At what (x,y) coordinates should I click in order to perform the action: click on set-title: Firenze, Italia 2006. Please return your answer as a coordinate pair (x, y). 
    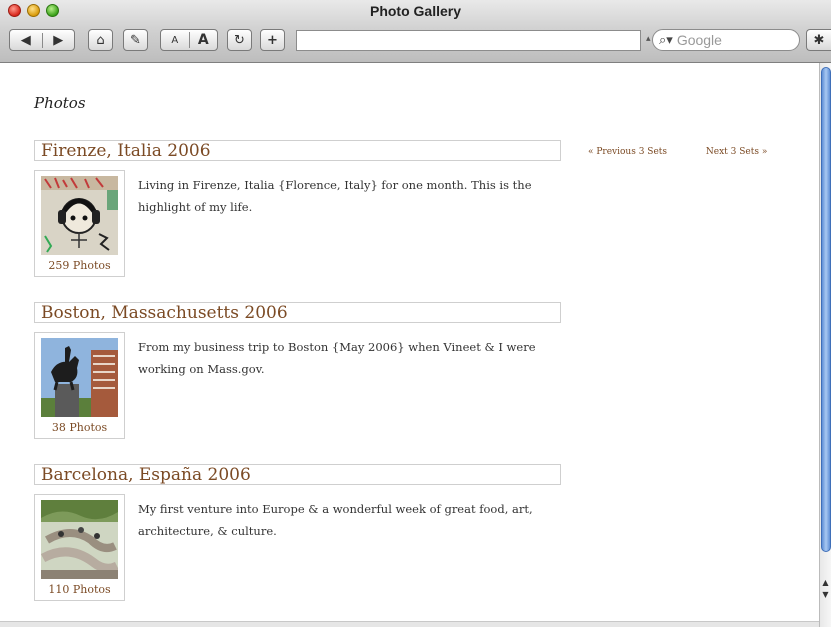
    Looking at the image, I should click on (297, 150).